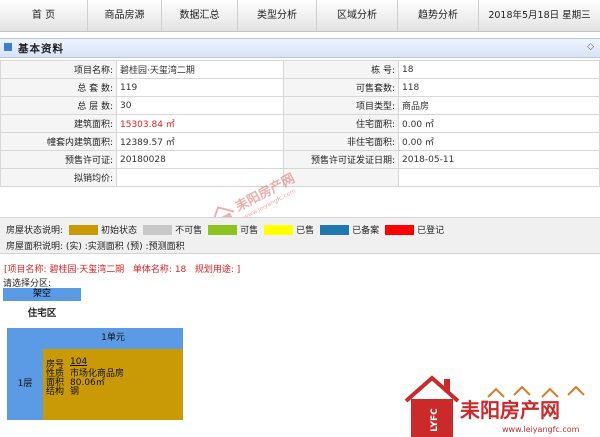 The width and height of the screenshot is (600, 437). I want to click on legend-swatch-registered, so click(400, 229).